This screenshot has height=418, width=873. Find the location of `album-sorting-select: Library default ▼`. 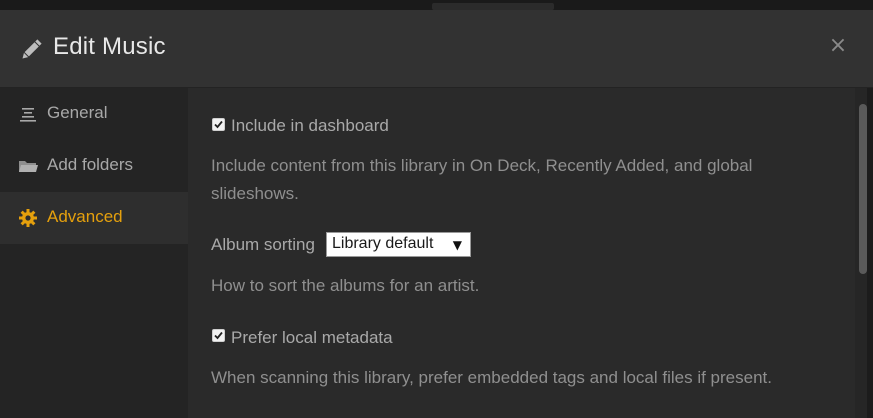

album-sorting-select: Library default ▼ is located at coordinates (398, 244).